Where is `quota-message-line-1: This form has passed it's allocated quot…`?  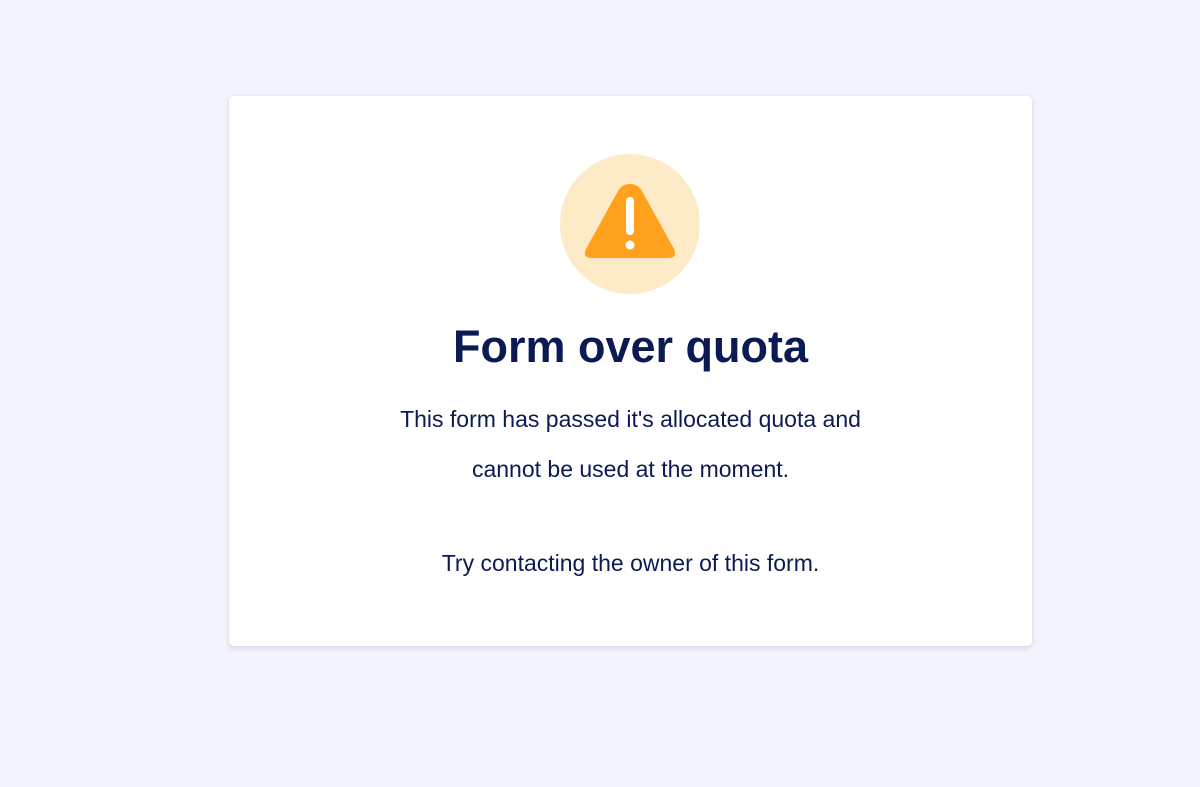 quota-message-line-1: This form has passed it's allocated quot… is located at coordinates (630, 419).